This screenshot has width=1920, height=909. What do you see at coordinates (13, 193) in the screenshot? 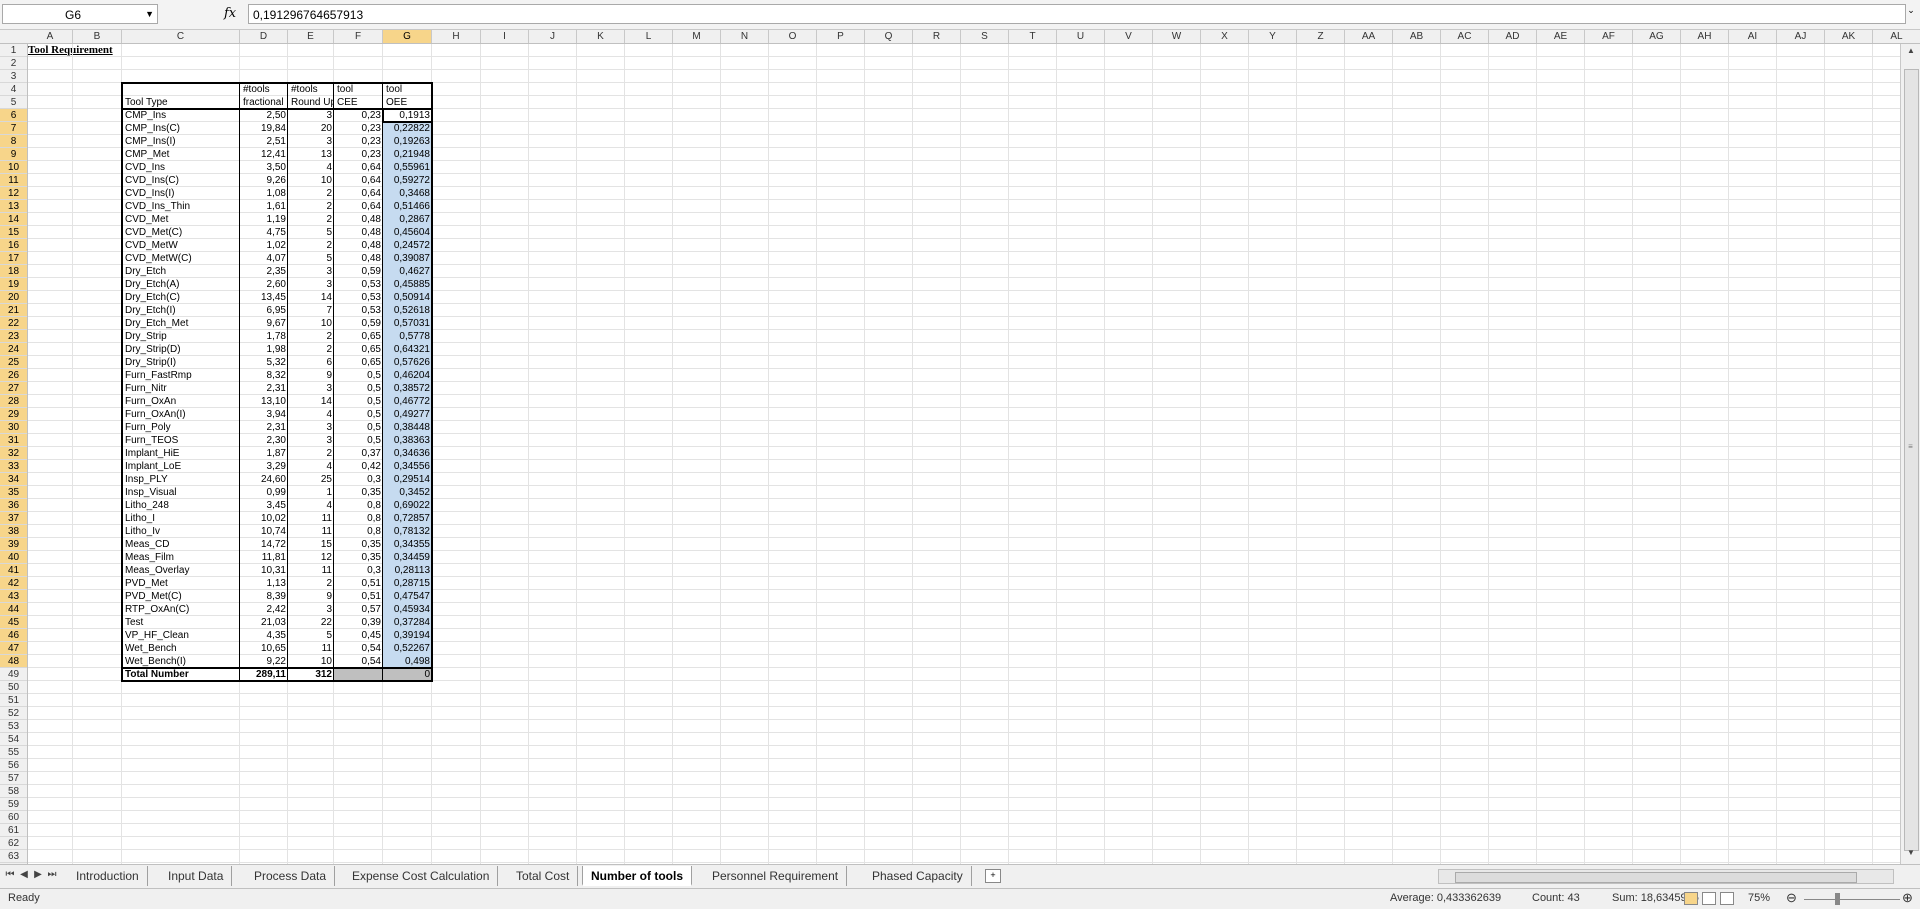
I see `row-header: 12` at bounding box center [13, 193].